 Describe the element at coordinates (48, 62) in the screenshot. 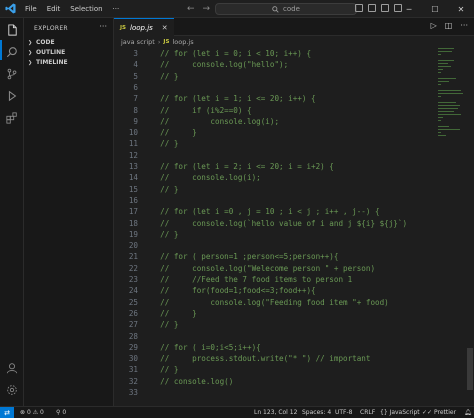

I see `sidebar-section-timeline: ❯ TIMELINE` at that location.